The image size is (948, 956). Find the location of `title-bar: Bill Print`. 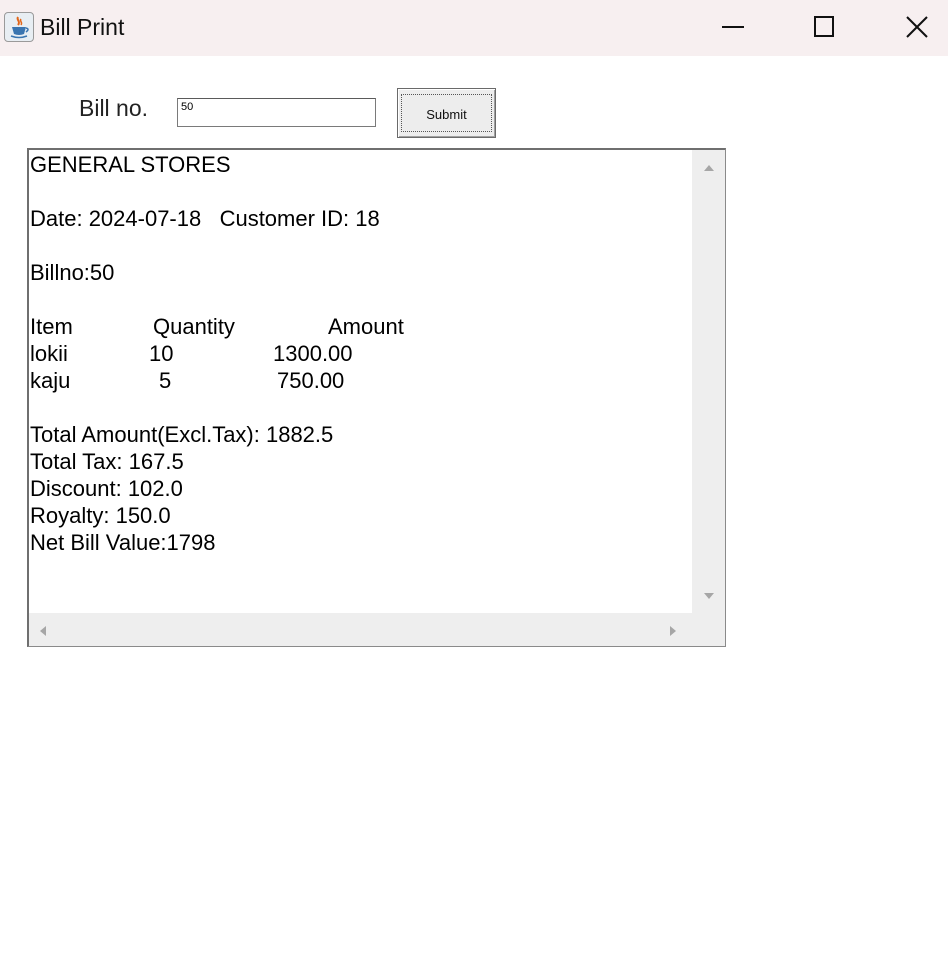

title-bar: Bill Print is located at coordinates (474, 28).